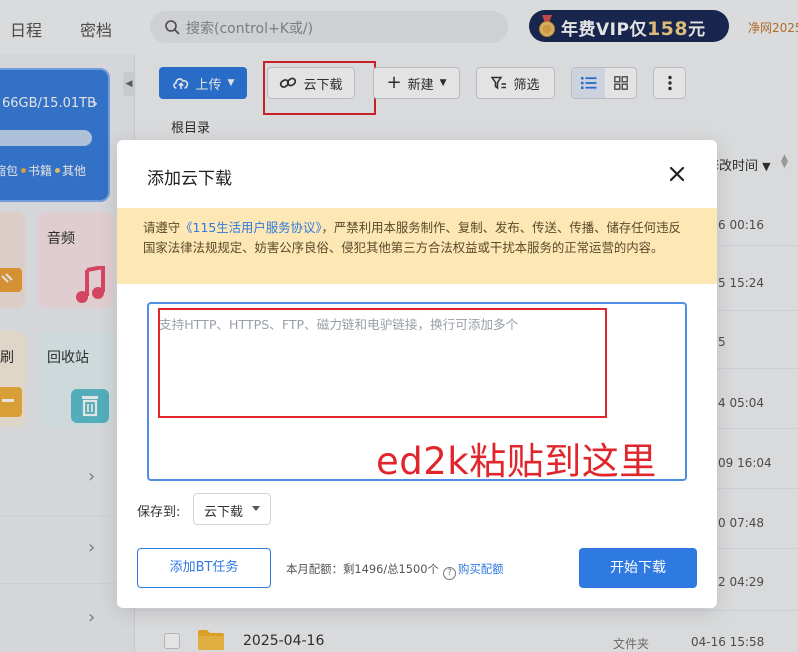 This screenshot has height=652, width=798. I want to click on highlight-box-input, so click(382, 363).